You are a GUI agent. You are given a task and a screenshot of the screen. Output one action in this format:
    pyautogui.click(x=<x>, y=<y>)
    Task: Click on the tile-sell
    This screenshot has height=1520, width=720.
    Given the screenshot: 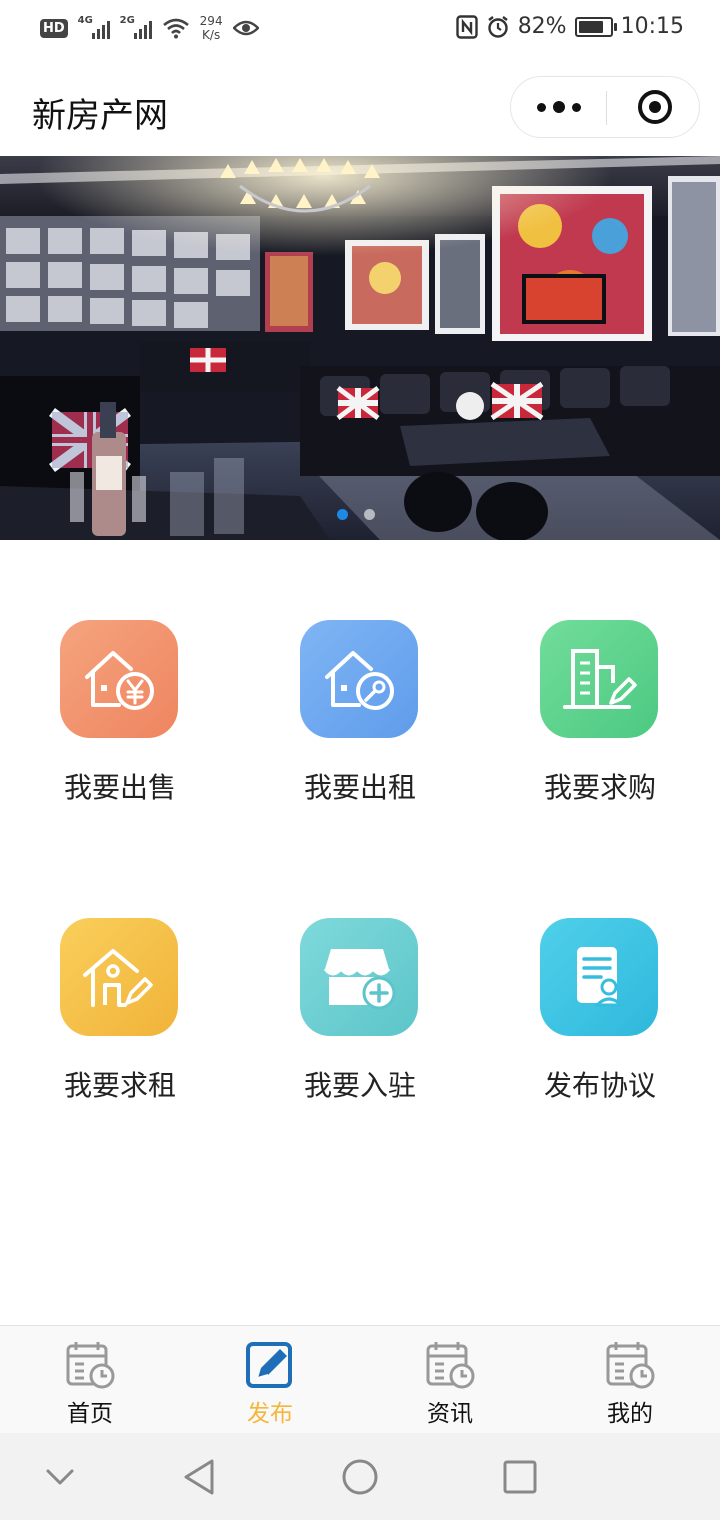 What is the action you would take?
    pyautogui.click(x=119, y=679)
    